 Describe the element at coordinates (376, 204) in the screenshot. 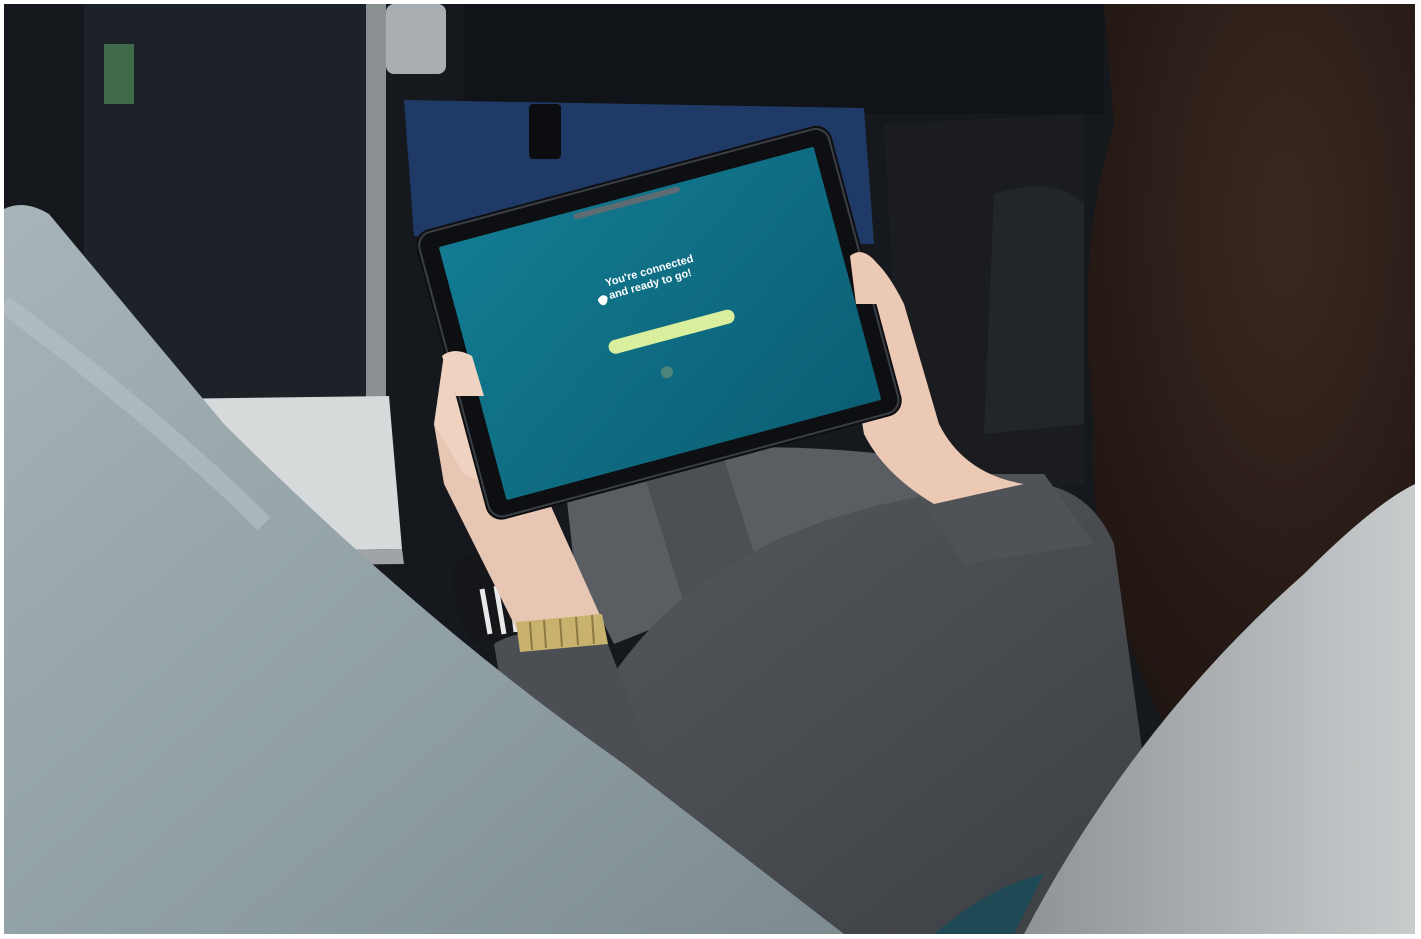

I see `grab-pole` at that location.